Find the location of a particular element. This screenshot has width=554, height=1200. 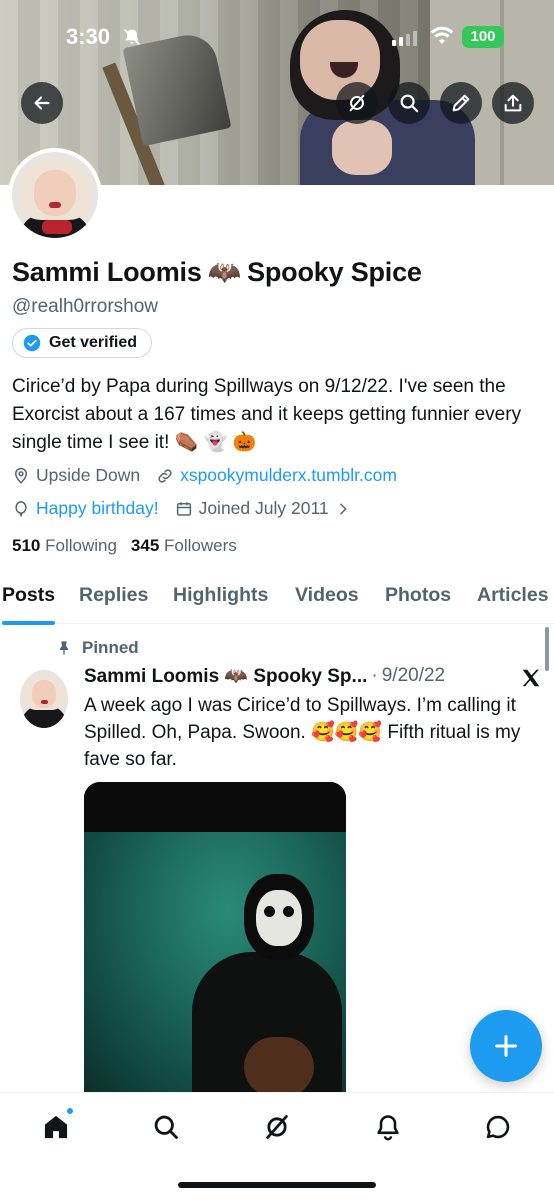

tab-posts: Posts is located at coordinates (29, 596).